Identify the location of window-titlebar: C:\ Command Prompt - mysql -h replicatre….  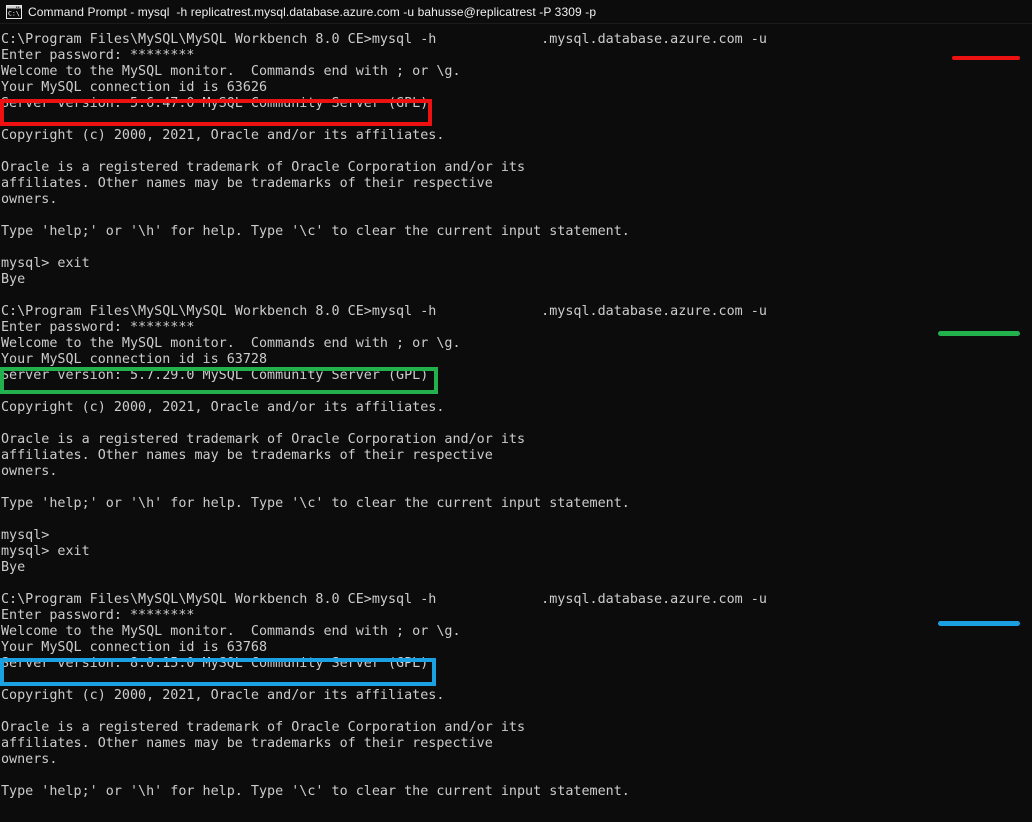
(516, 12).